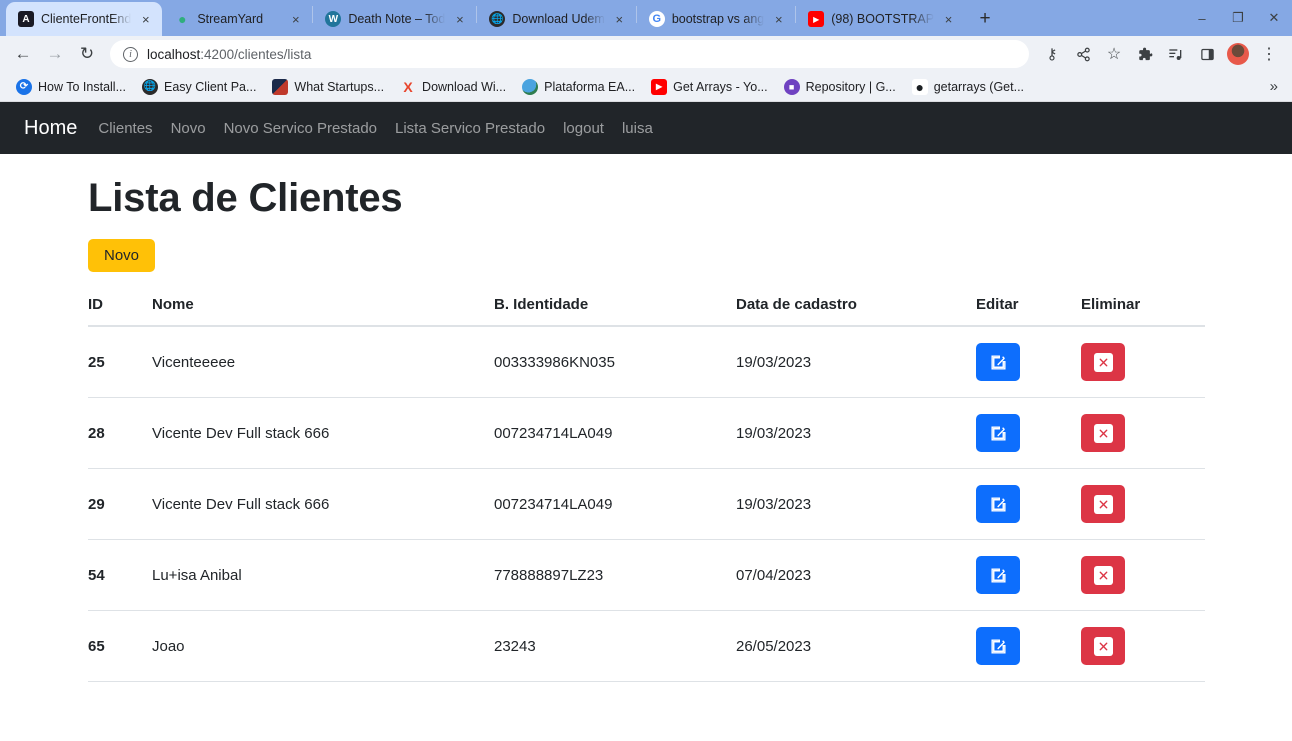  Describe the element at coordinates (1269, 54) in the screenshot. I see `chrome-menu-icon: ⋮` at that location.